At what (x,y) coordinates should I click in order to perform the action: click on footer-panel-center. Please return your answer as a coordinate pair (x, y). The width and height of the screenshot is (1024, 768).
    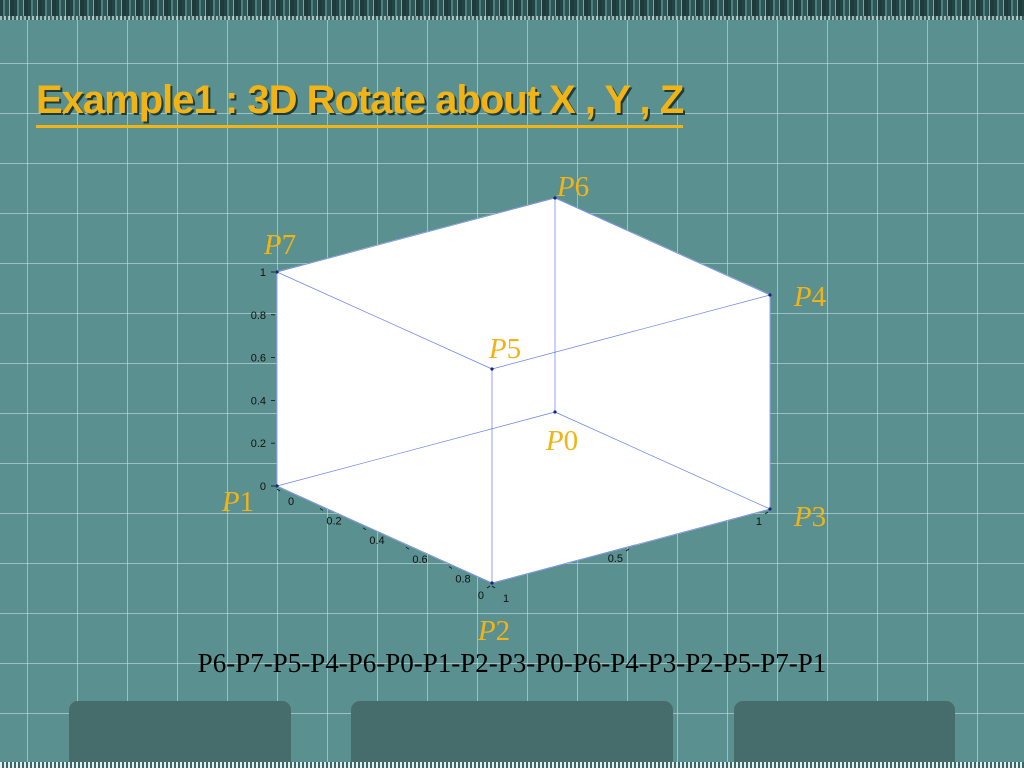
    Looking at the image, I should click on (512, 732).